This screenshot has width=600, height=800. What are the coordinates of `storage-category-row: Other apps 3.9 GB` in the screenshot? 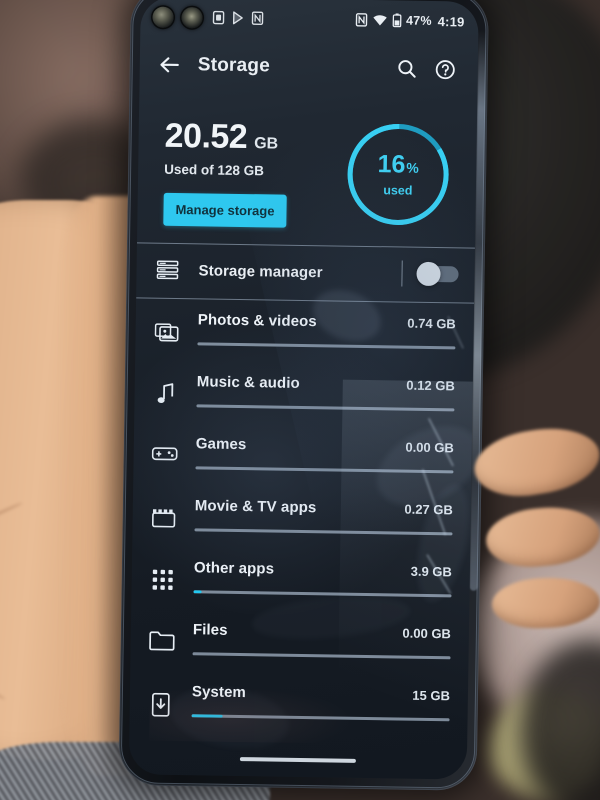 It's located at (300, 579).